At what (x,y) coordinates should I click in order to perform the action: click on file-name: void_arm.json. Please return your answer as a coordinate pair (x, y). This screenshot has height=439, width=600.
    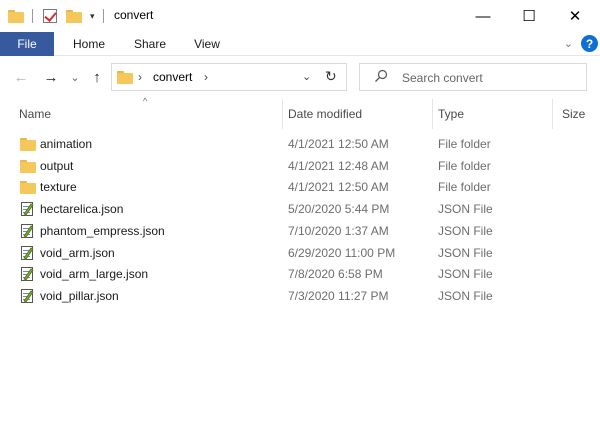
    Looking at the image, I should click on (77, 252).